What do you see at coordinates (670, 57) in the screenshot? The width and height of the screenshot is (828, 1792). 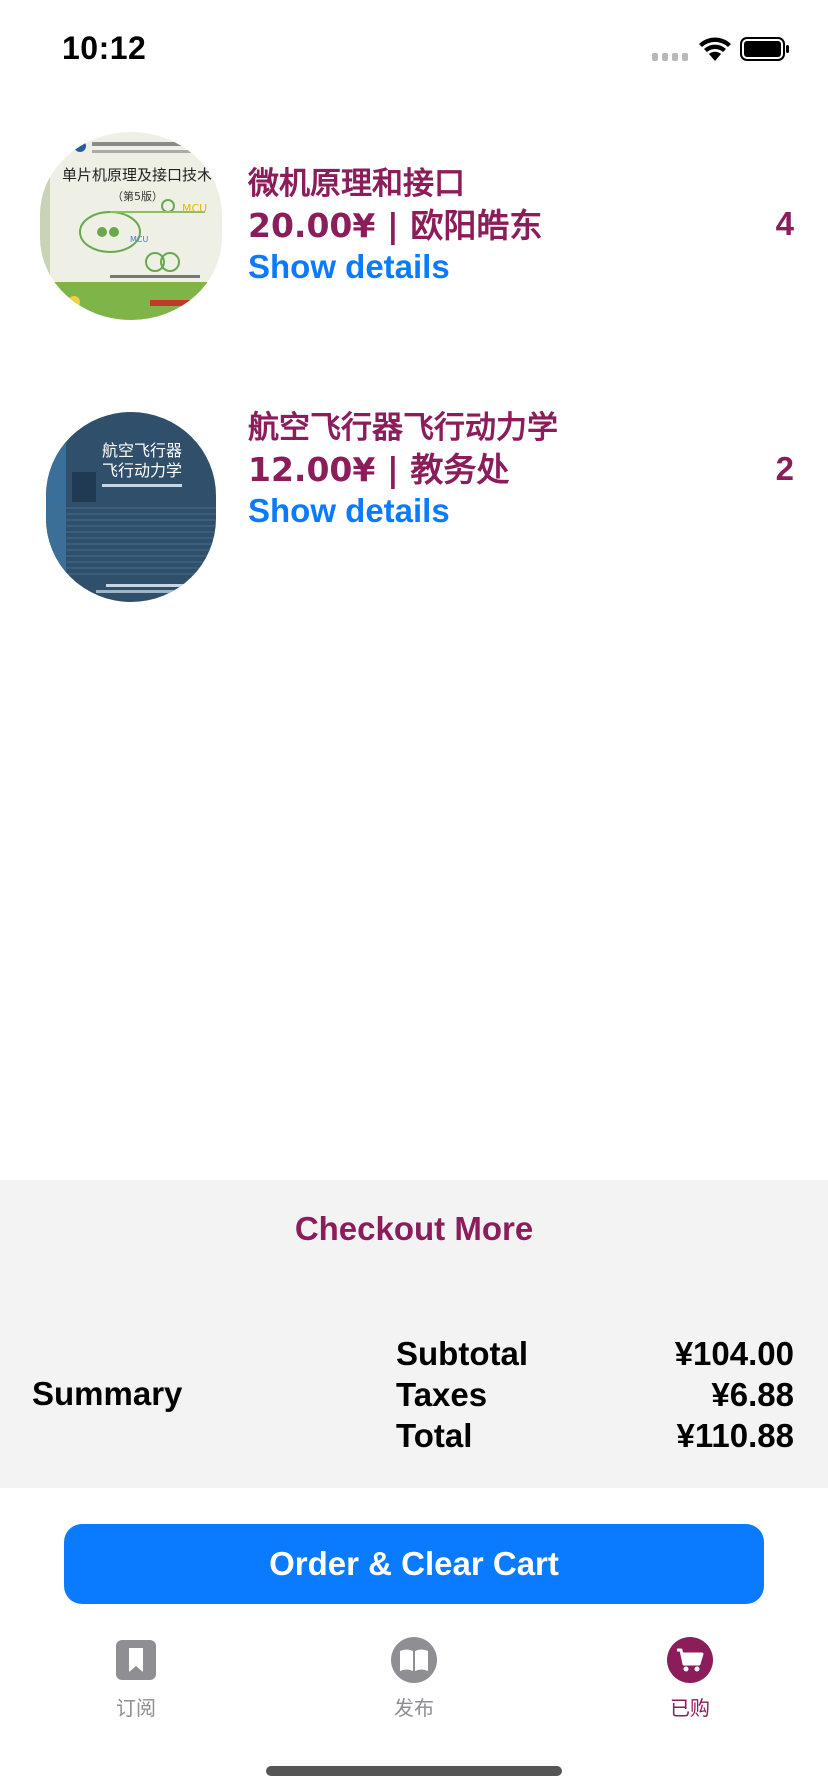 I see `cellular-signal-icon` at bounding box center [670, 57].